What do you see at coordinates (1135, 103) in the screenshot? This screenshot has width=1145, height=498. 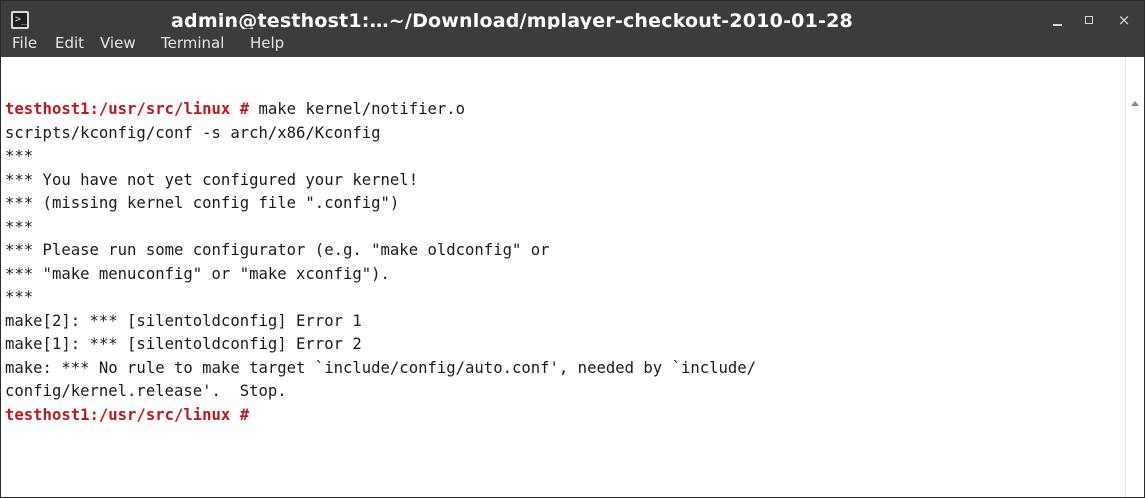 I see `chevron-up-icon` at bounding box center [1135, 103].